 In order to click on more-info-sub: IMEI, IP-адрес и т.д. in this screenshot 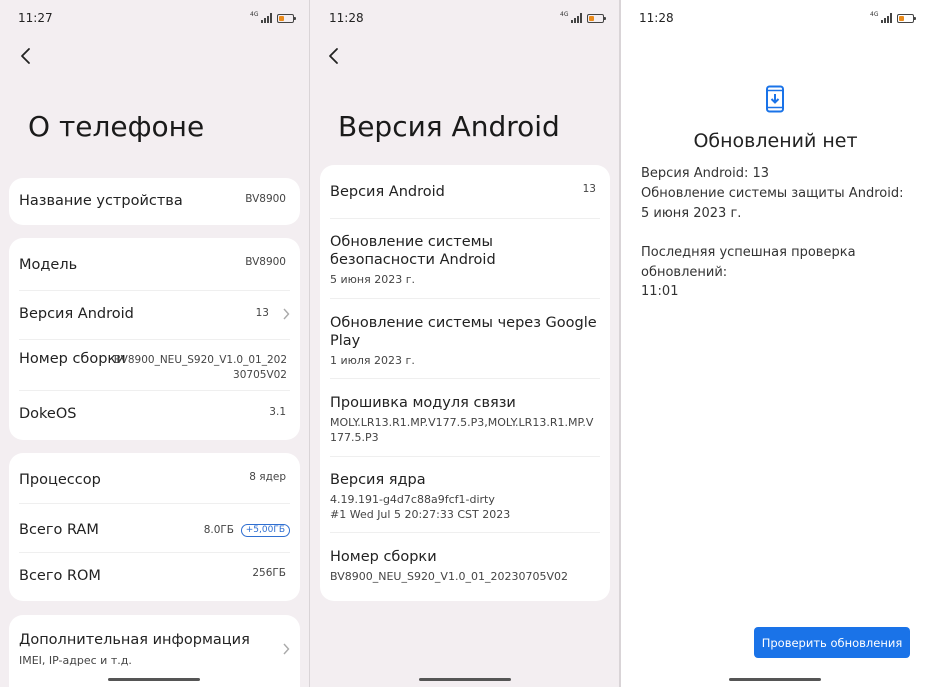, I will do `click(75, 660)`.